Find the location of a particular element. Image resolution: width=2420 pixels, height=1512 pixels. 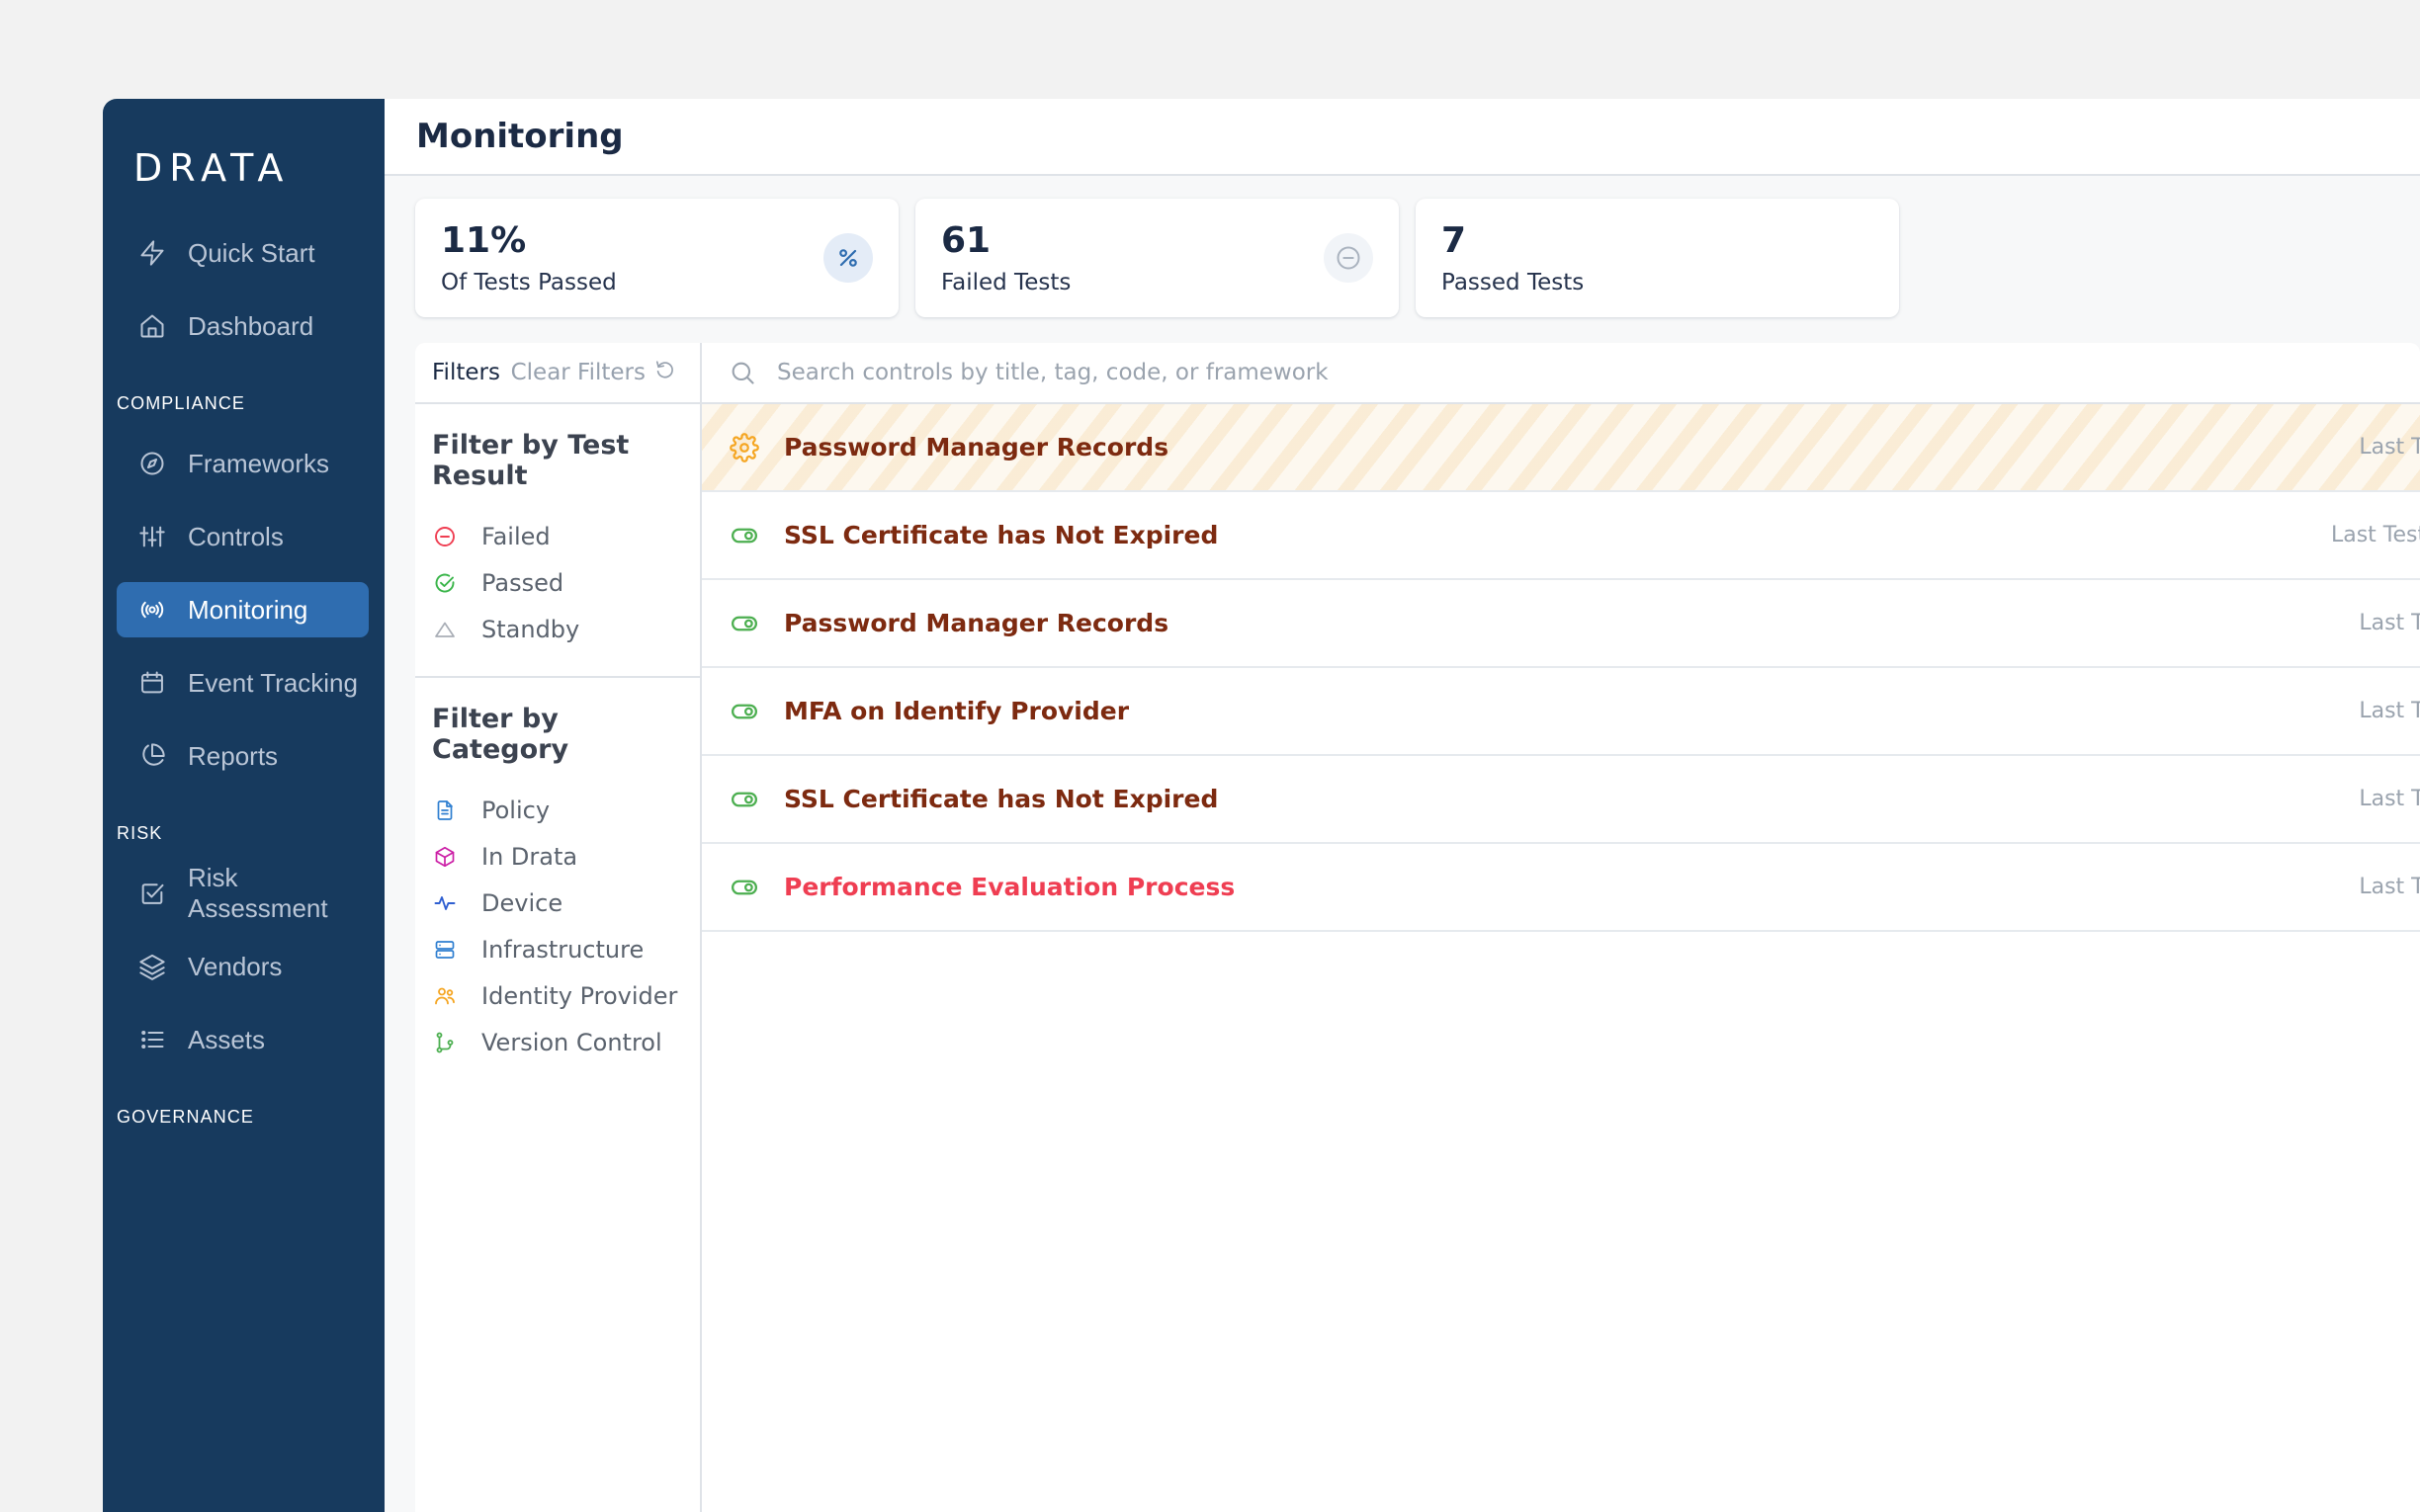

reset-icon is located at coordinates (665, 372).